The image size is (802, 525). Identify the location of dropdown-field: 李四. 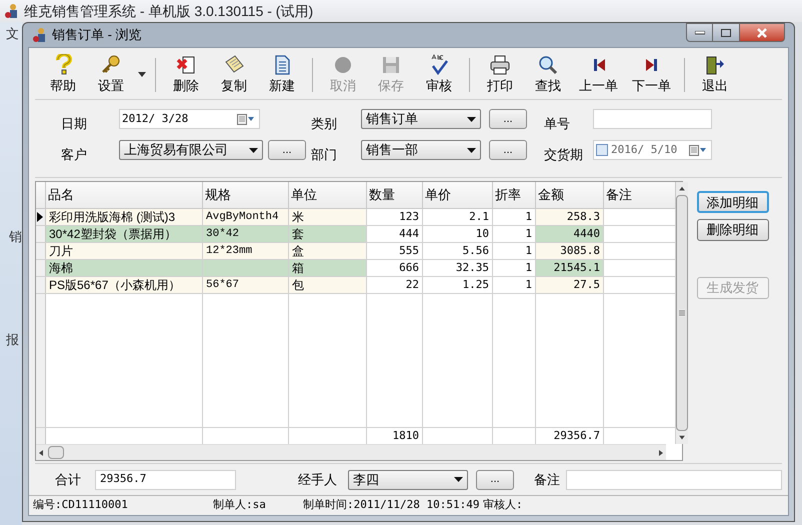
(408, 480).